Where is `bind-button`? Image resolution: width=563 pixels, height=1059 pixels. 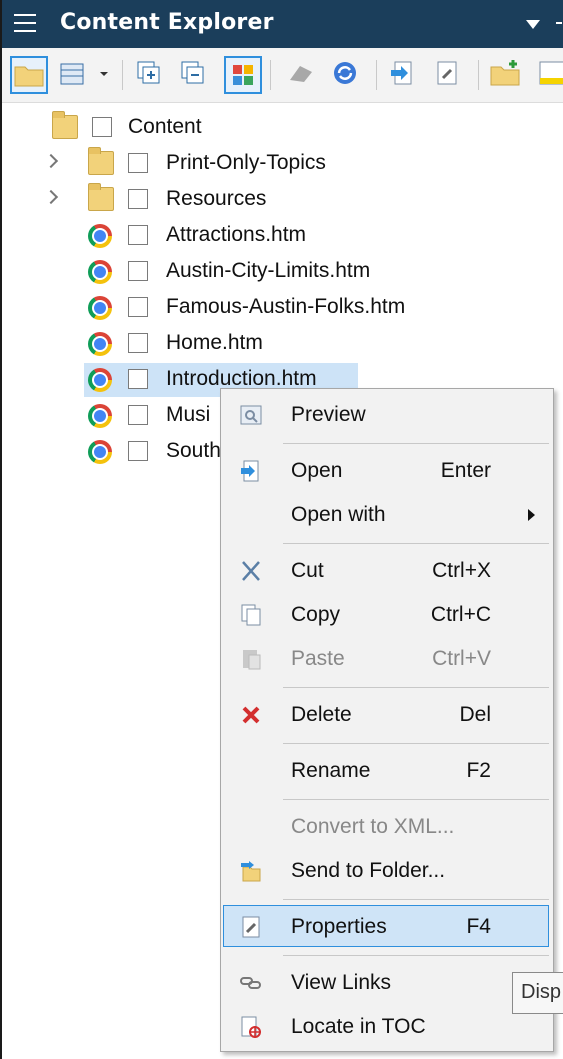 bind-button is located at coordinates (303, 75).